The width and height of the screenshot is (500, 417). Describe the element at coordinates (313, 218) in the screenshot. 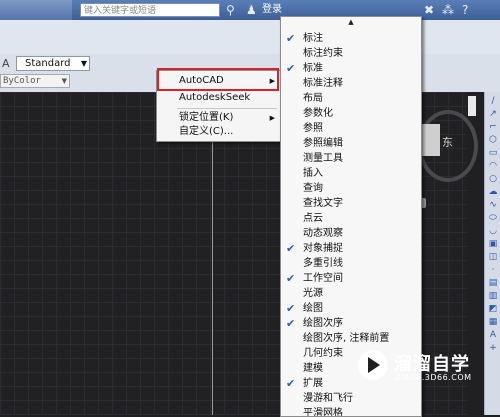

I see `toolbar-menu-item-label: 点云` at that location.